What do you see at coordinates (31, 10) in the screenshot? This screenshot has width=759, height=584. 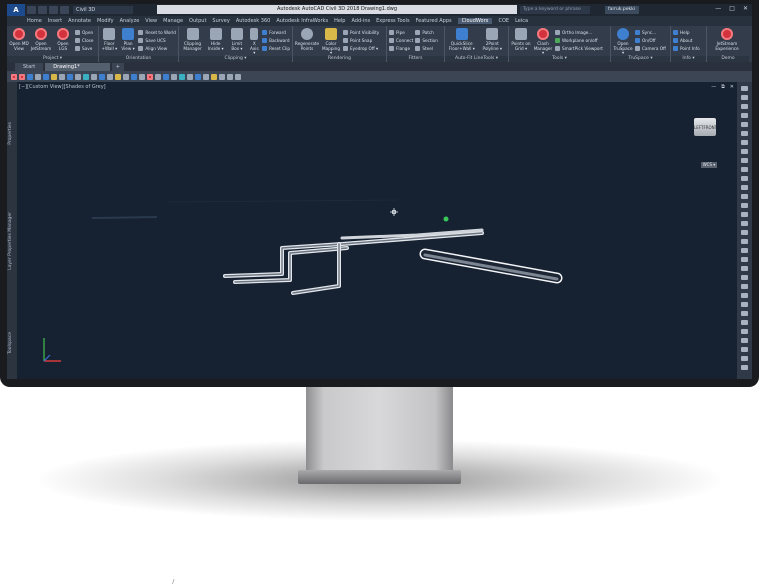 I see `open-file-icon` at bounding box center [31, 10].